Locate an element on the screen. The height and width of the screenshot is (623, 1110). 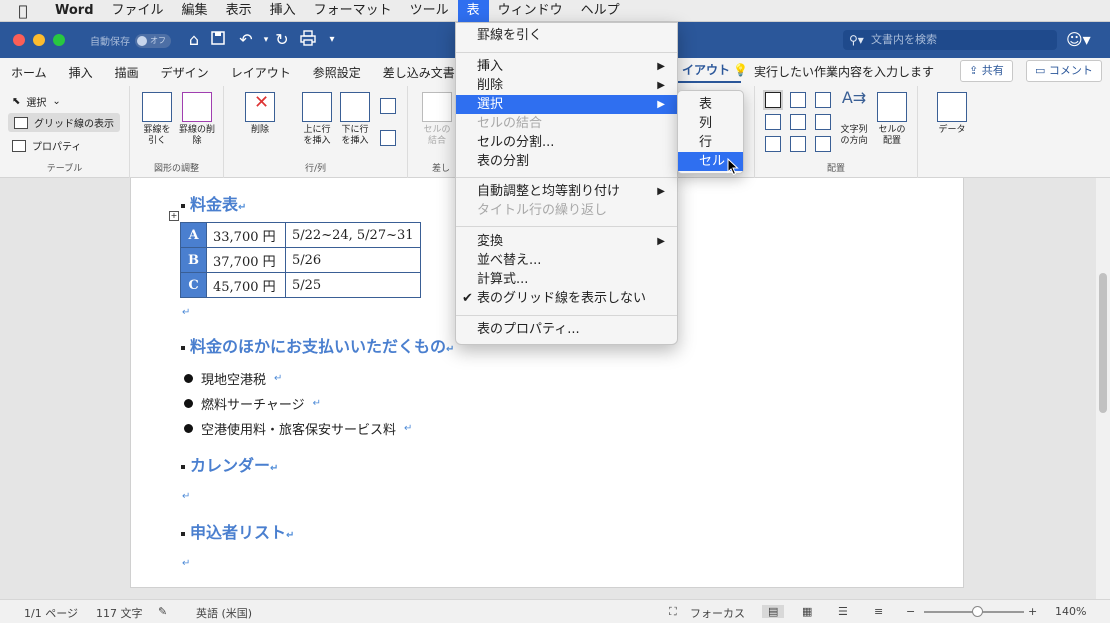
align-middle-right-icon is located at coordinates (823, 122).